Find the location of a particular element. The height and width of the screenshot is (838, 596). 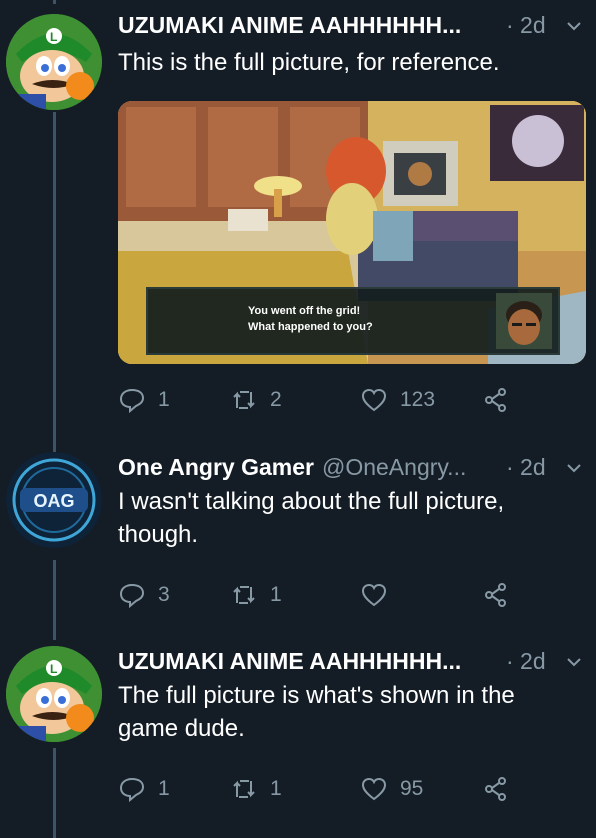

tweet-actions: 3 1 is located at coordinates (318, 595).